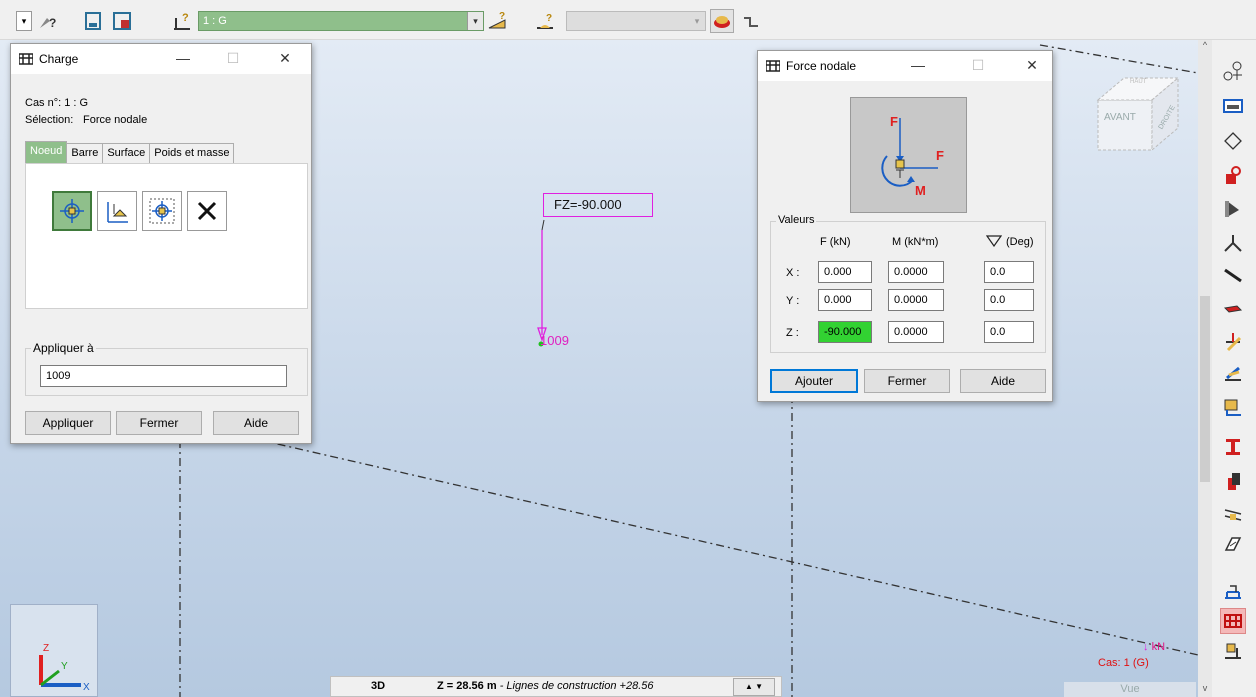  Describe the element at coordinates (1233, 407) in the screenshot. I see `masses-icon` at that location.